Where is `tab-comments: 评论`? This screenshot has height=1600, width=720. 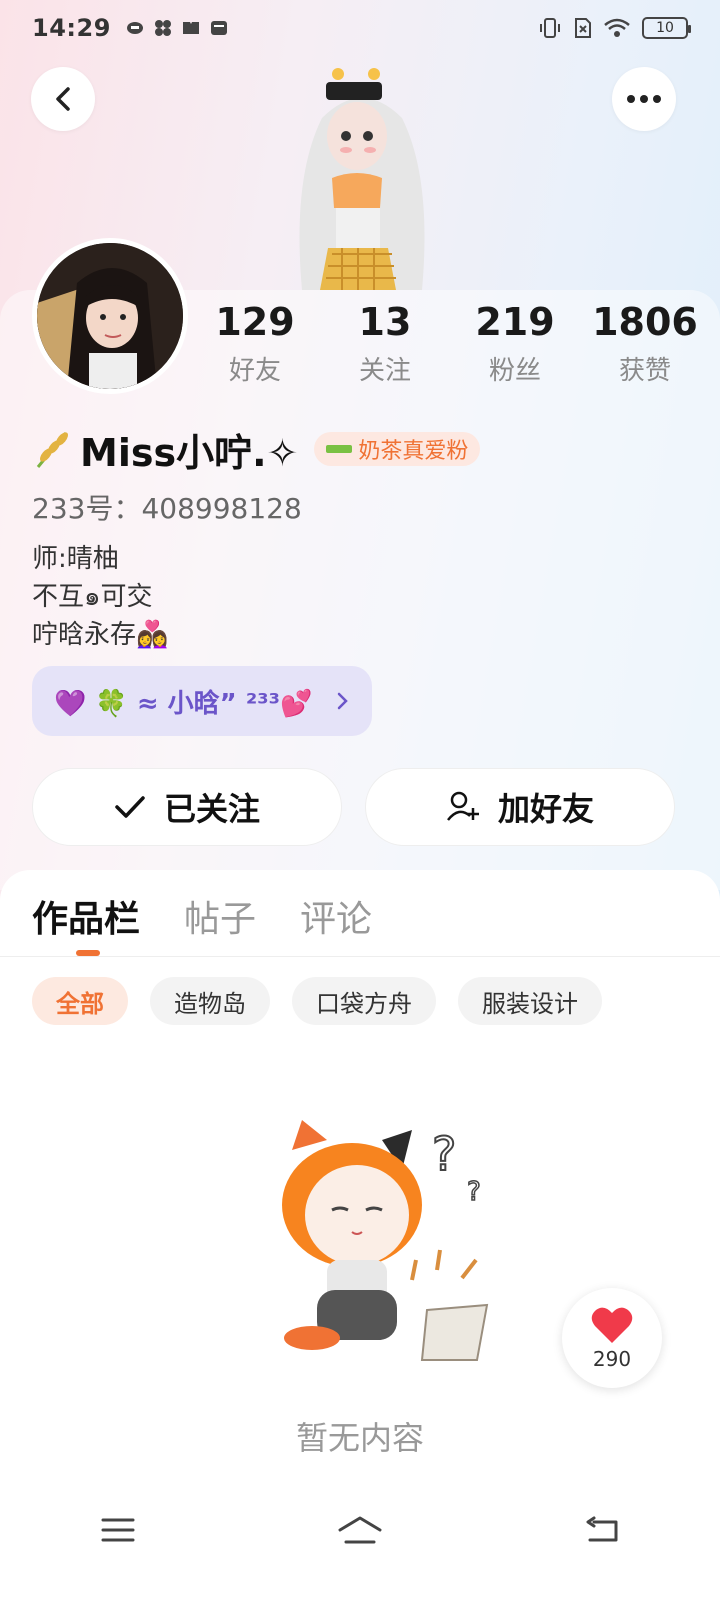
tab-comments: 评论 is located at coordinates (336, 916).